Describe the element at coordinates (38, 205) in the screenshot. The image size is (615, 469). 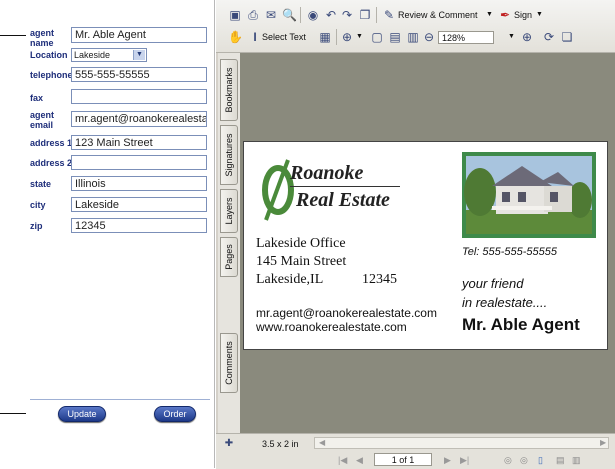
I see `city-label: city` at that location.